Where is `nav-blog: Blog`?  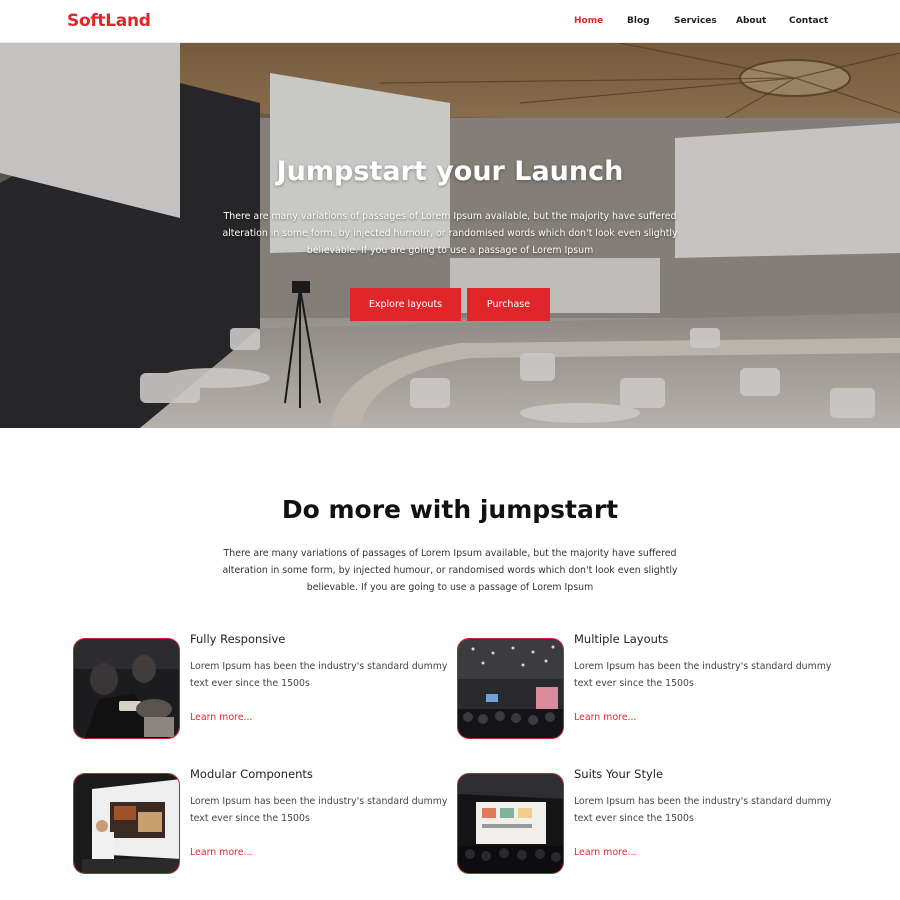
nav-blog: Blog is located at coordinates (638, 21).